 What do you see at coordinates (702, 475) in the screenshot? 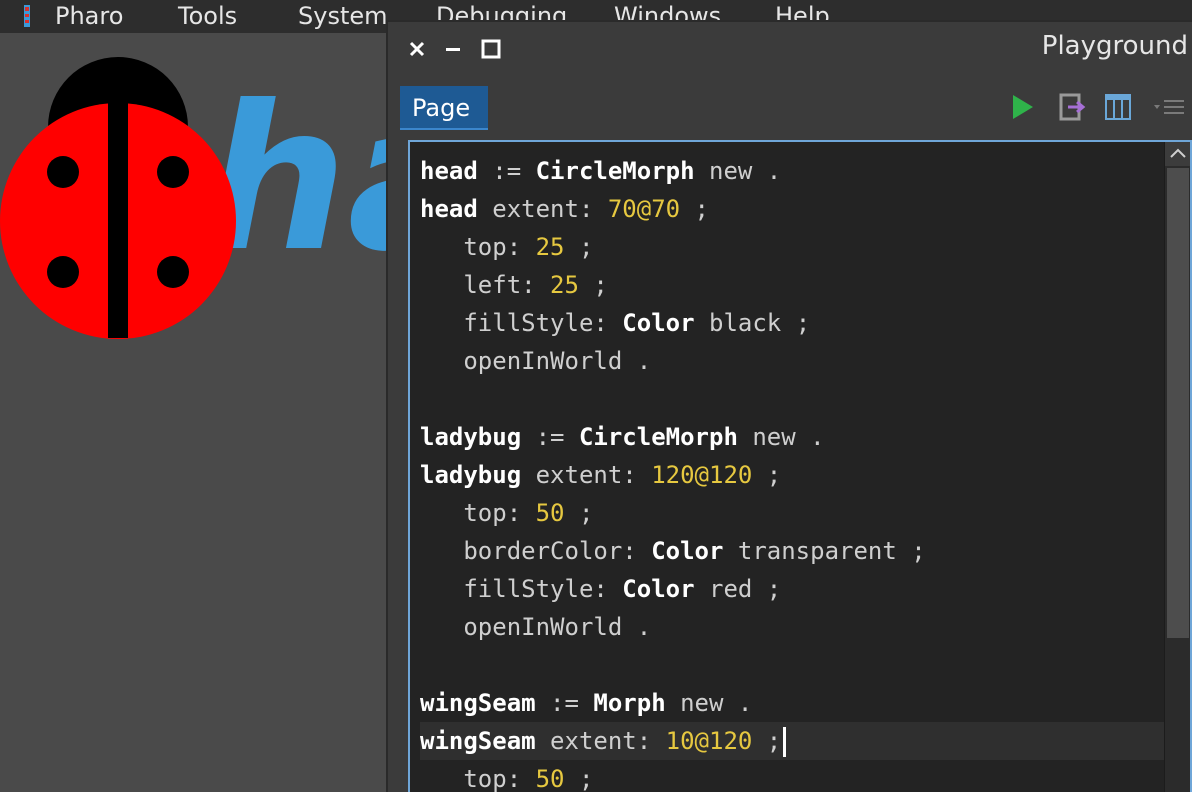
I see `code-token: 120@120` at bounding box center [702, 475].